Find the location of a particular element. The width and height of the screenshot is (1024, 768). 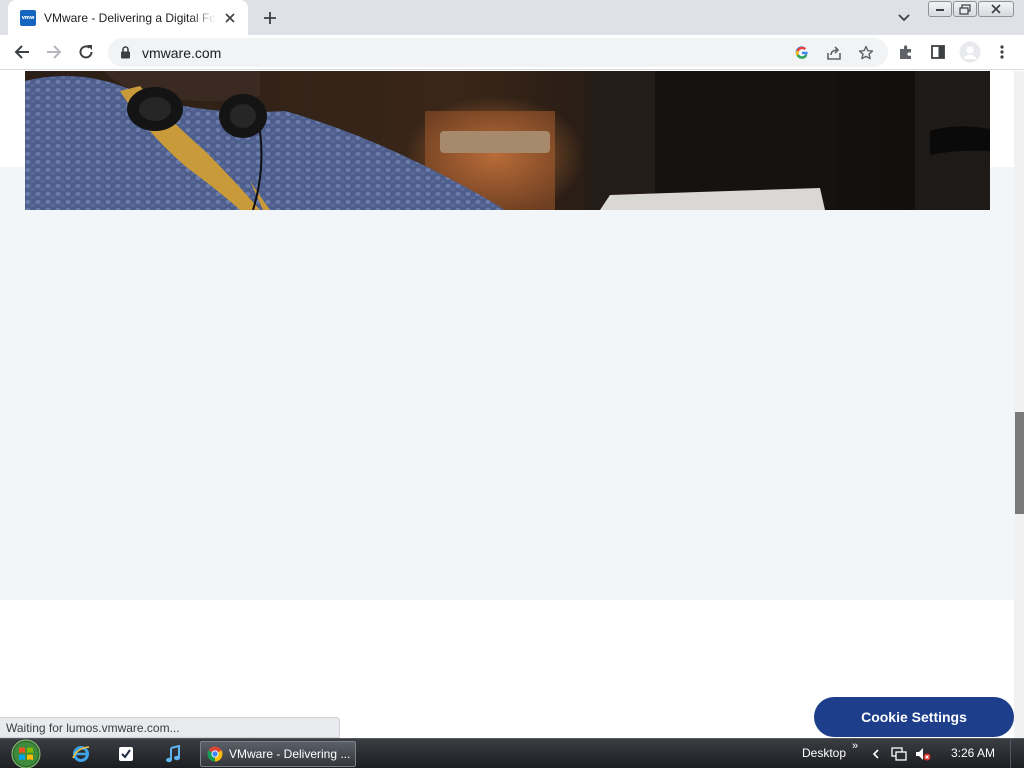

windows-orb-icon is located at coordinates (26, 753).